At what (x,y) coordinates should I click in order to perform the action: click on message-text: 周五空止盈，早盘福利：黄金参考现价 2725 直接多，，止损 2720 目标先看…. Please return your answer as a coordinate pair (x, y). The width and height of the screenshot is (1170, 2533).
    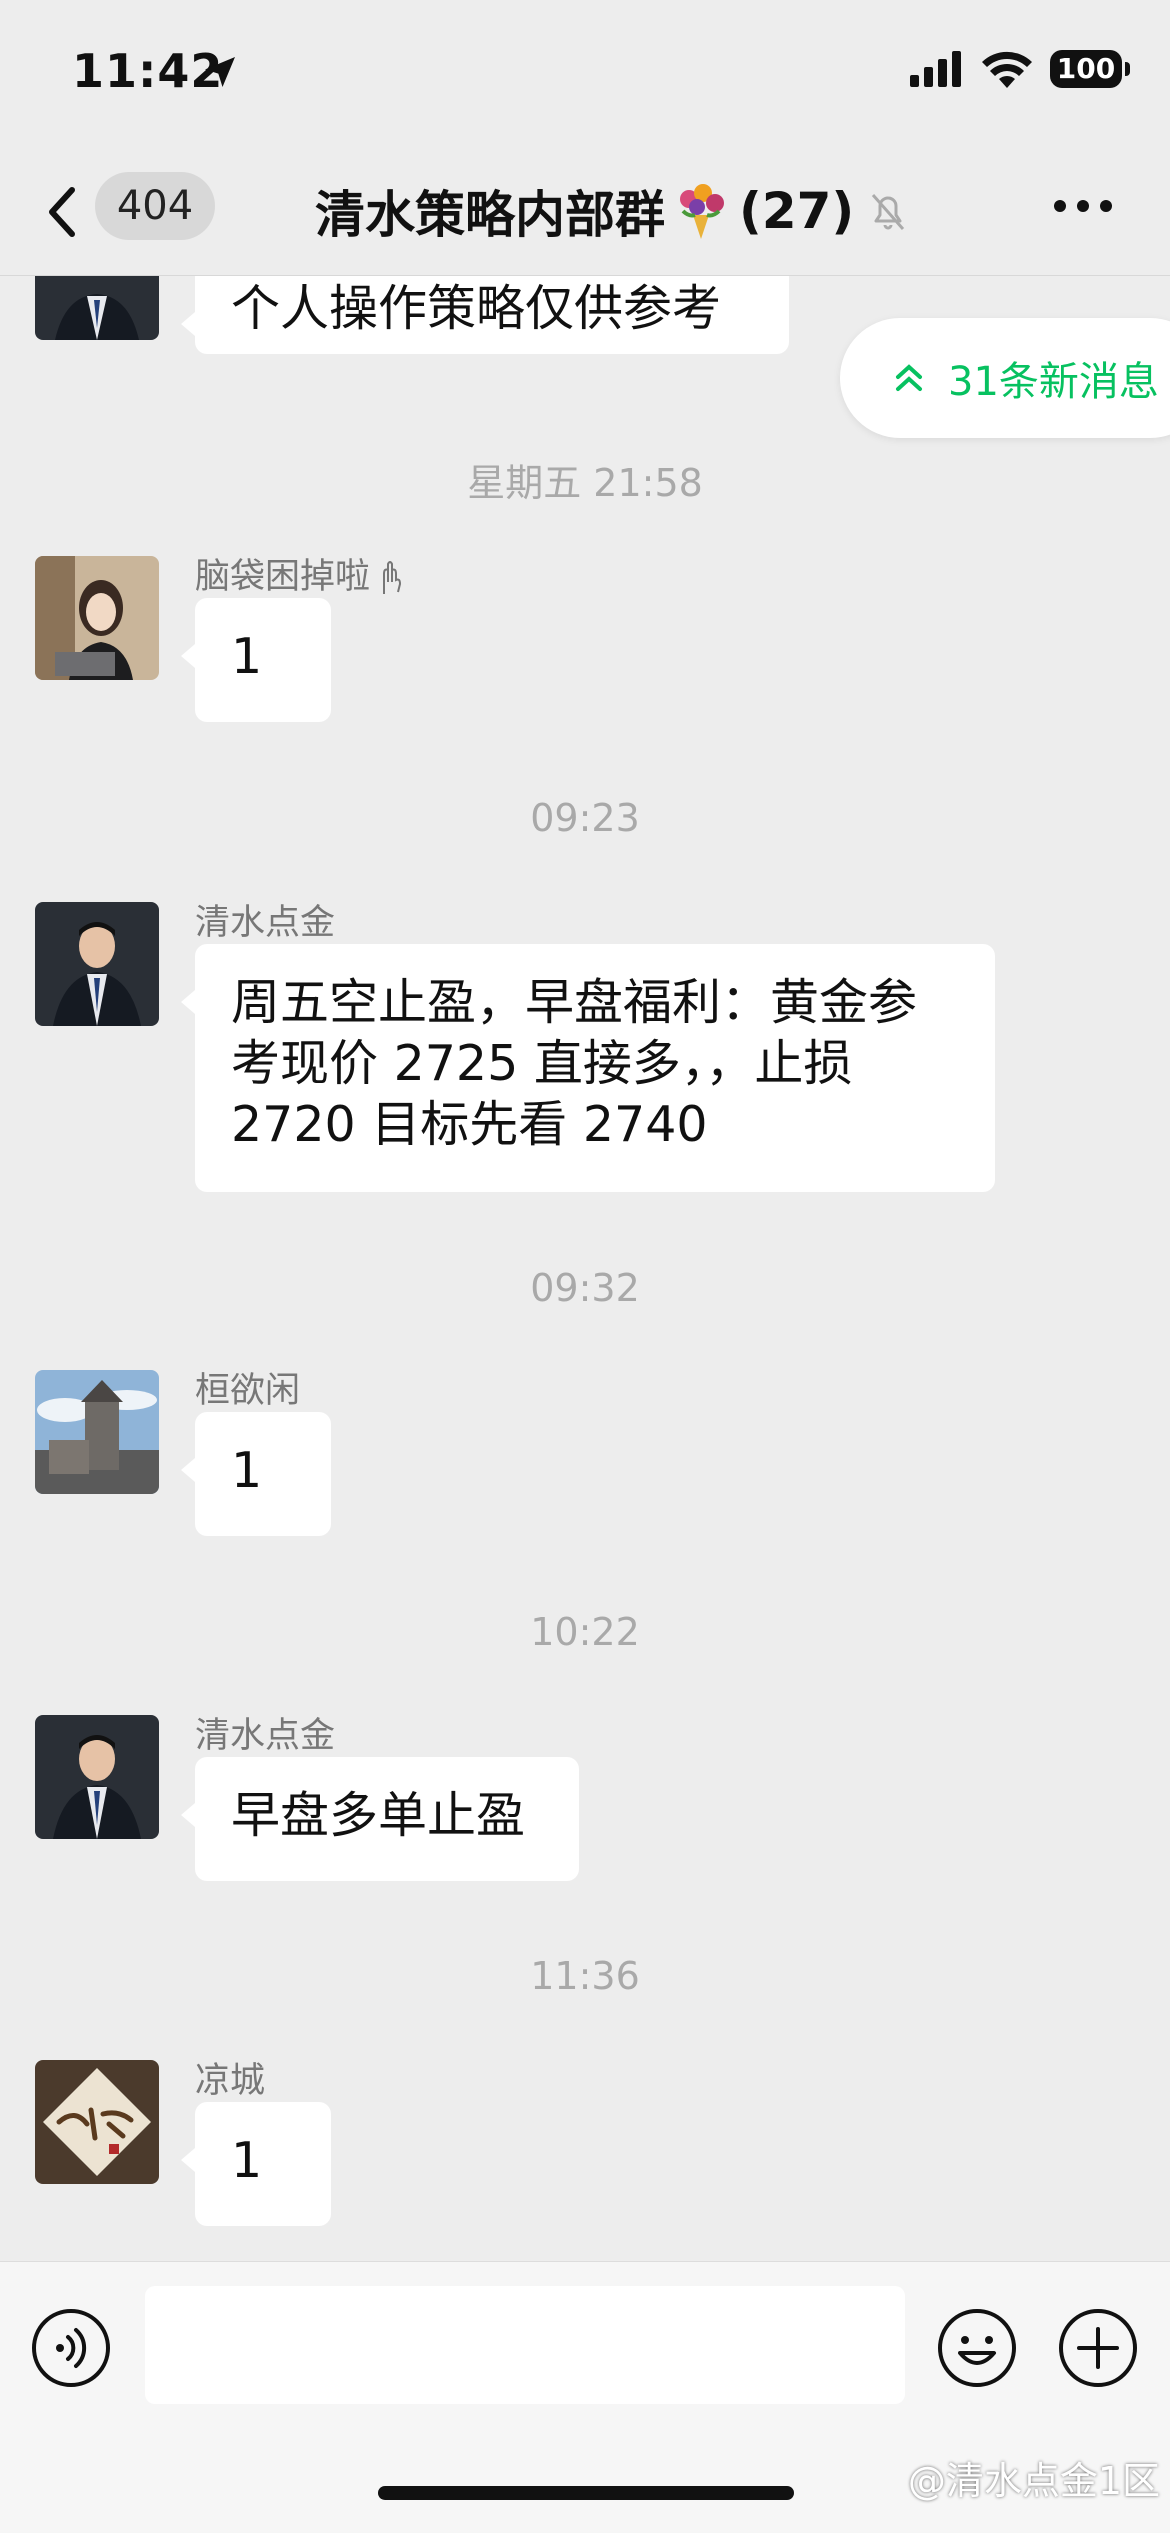
    Looking at the image, I should click on (574, 1063).